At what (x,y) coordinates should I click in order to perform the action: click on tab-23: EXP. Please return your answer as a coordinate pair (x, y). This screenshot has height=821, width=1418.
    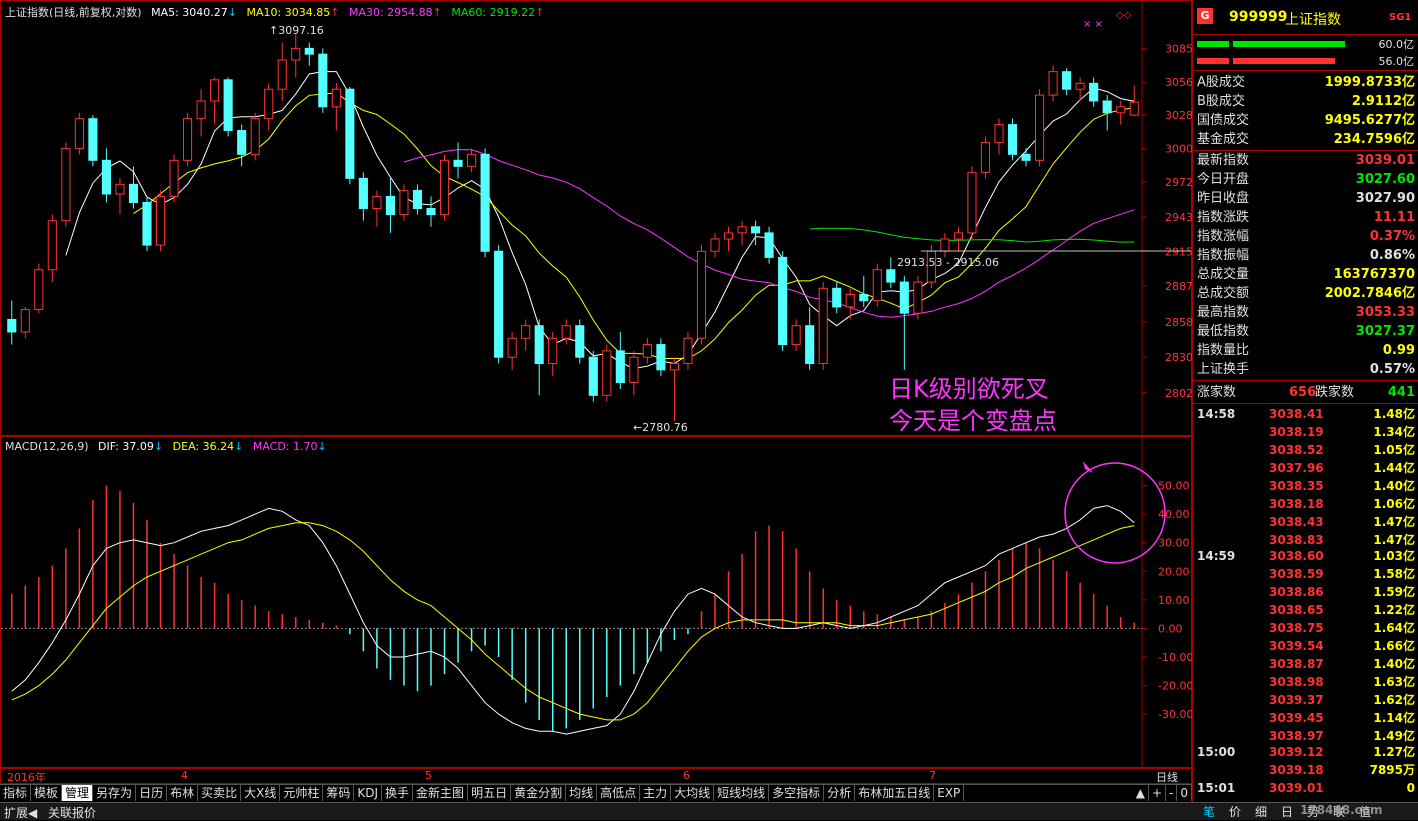
    Looking at the image, I should click on (949, 793).